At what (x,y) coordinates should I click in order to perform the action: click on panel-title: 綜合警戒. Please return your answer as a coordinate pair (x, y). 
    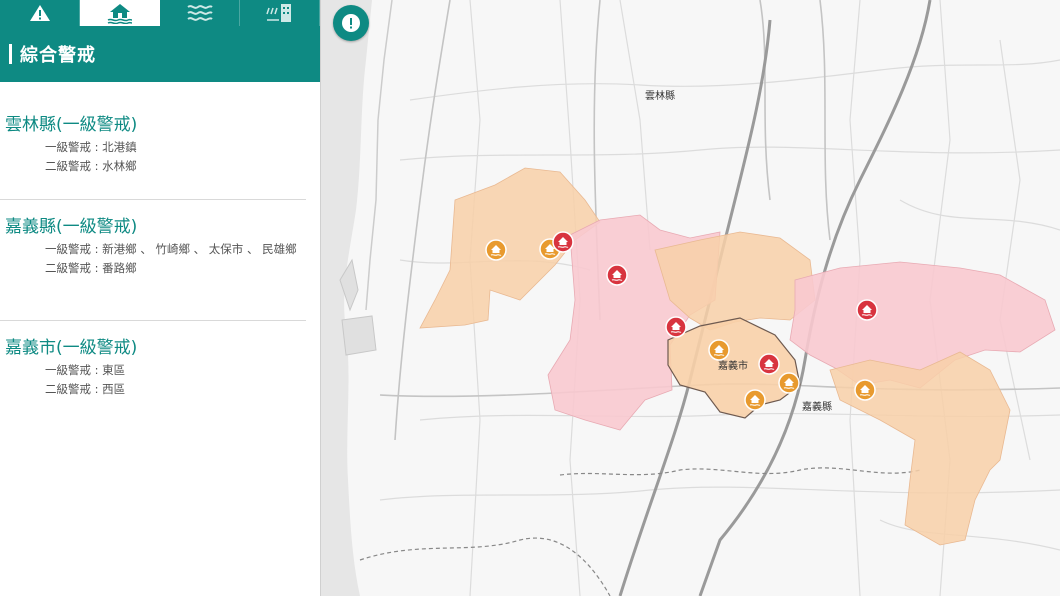
    Looking at the image, I should click on (58, 55).